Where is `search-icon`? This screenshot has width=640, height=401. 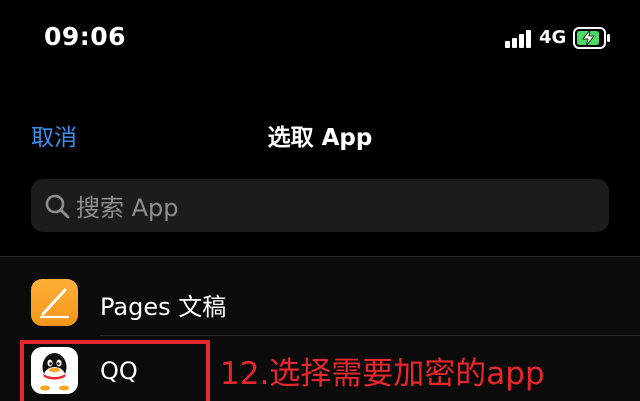 search-icon is located at coordinates (57, 206).